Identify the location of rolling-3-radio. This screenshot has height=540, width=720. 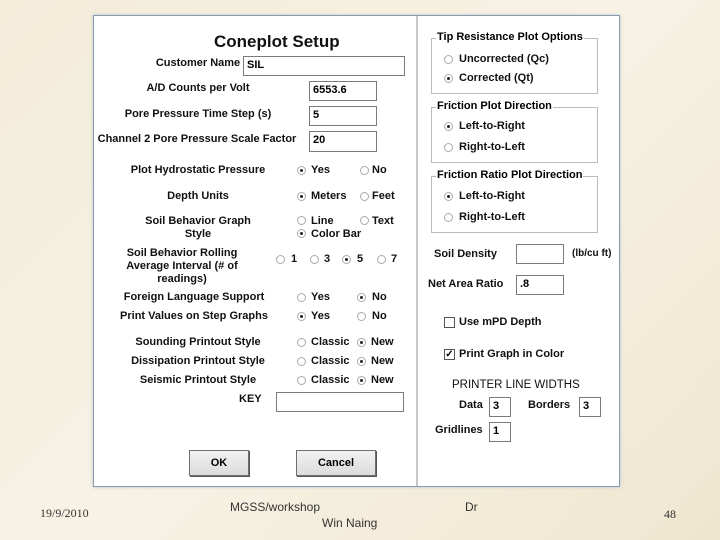
(314, 259).